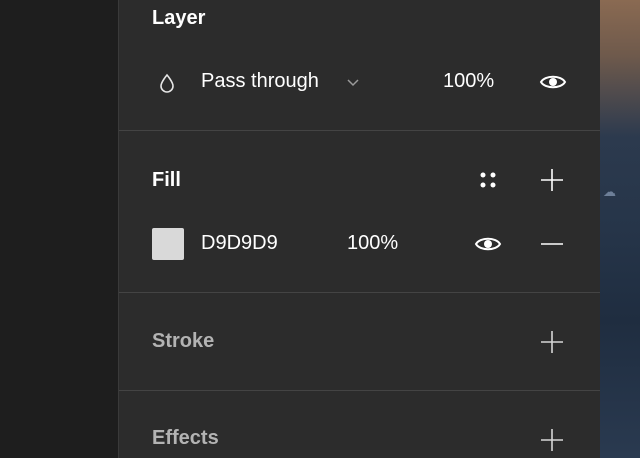 The width and height of the screenshot is (640, 458). What do you see at coordinates (239, 243) in the screenshot?
I see `fill-hex-value: D9D9D9` at bounding box center [239, 243].